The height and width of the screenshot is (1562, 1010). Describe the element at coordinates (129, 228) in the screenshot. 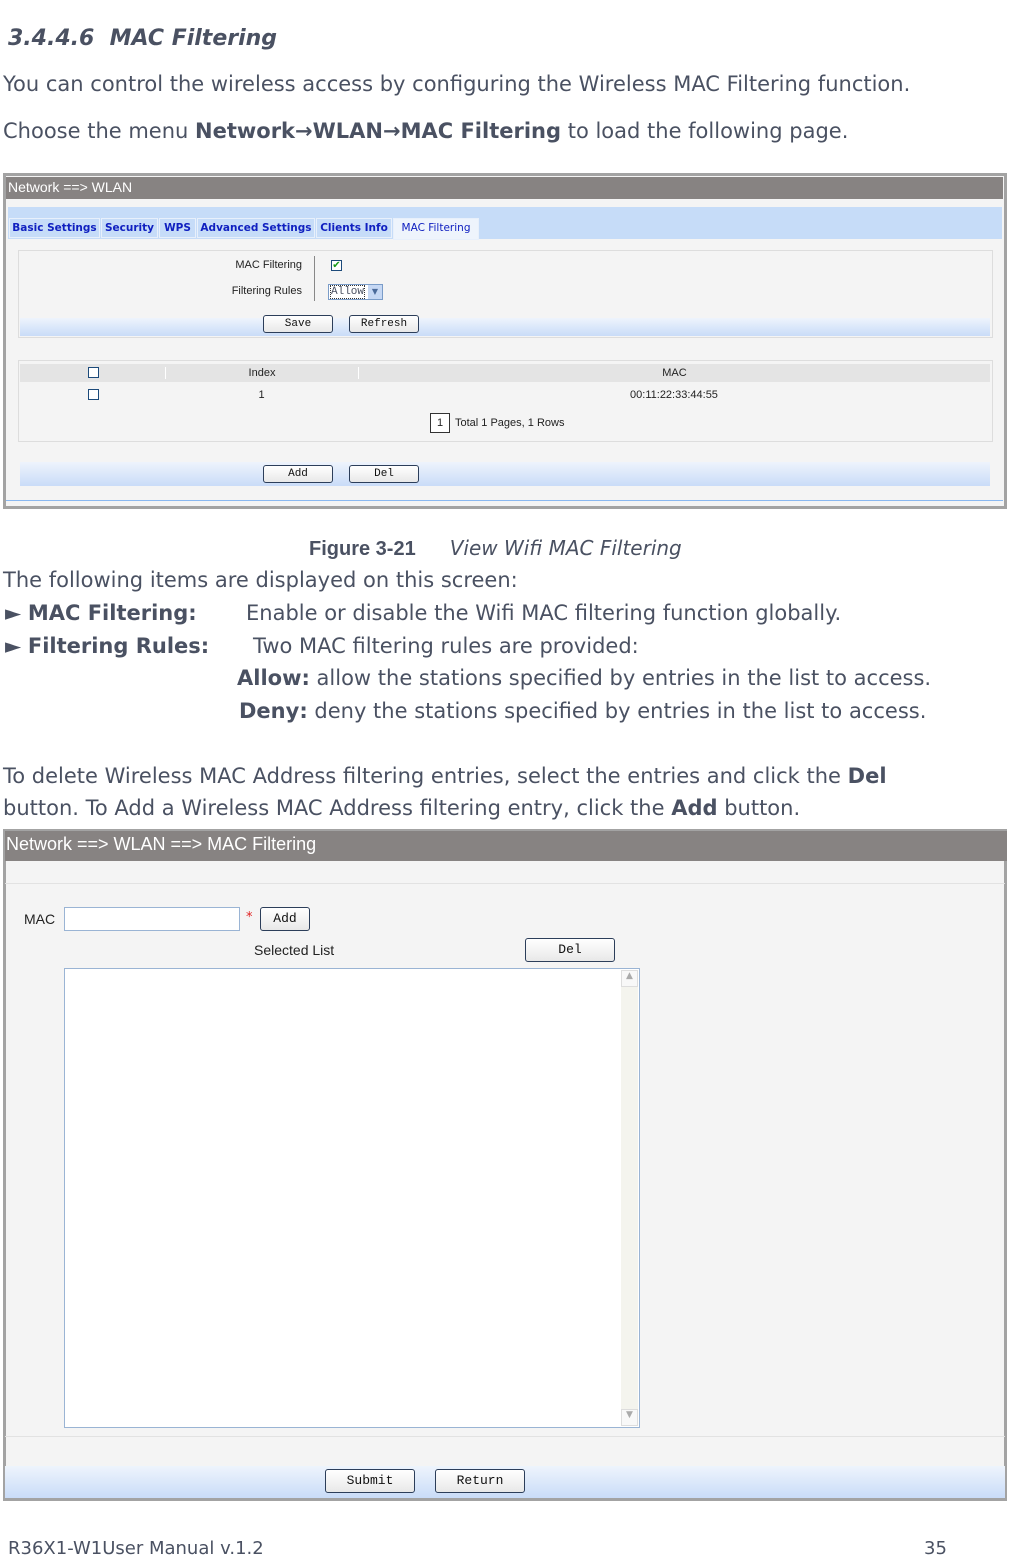

I see `tab-security: Security` at that location.